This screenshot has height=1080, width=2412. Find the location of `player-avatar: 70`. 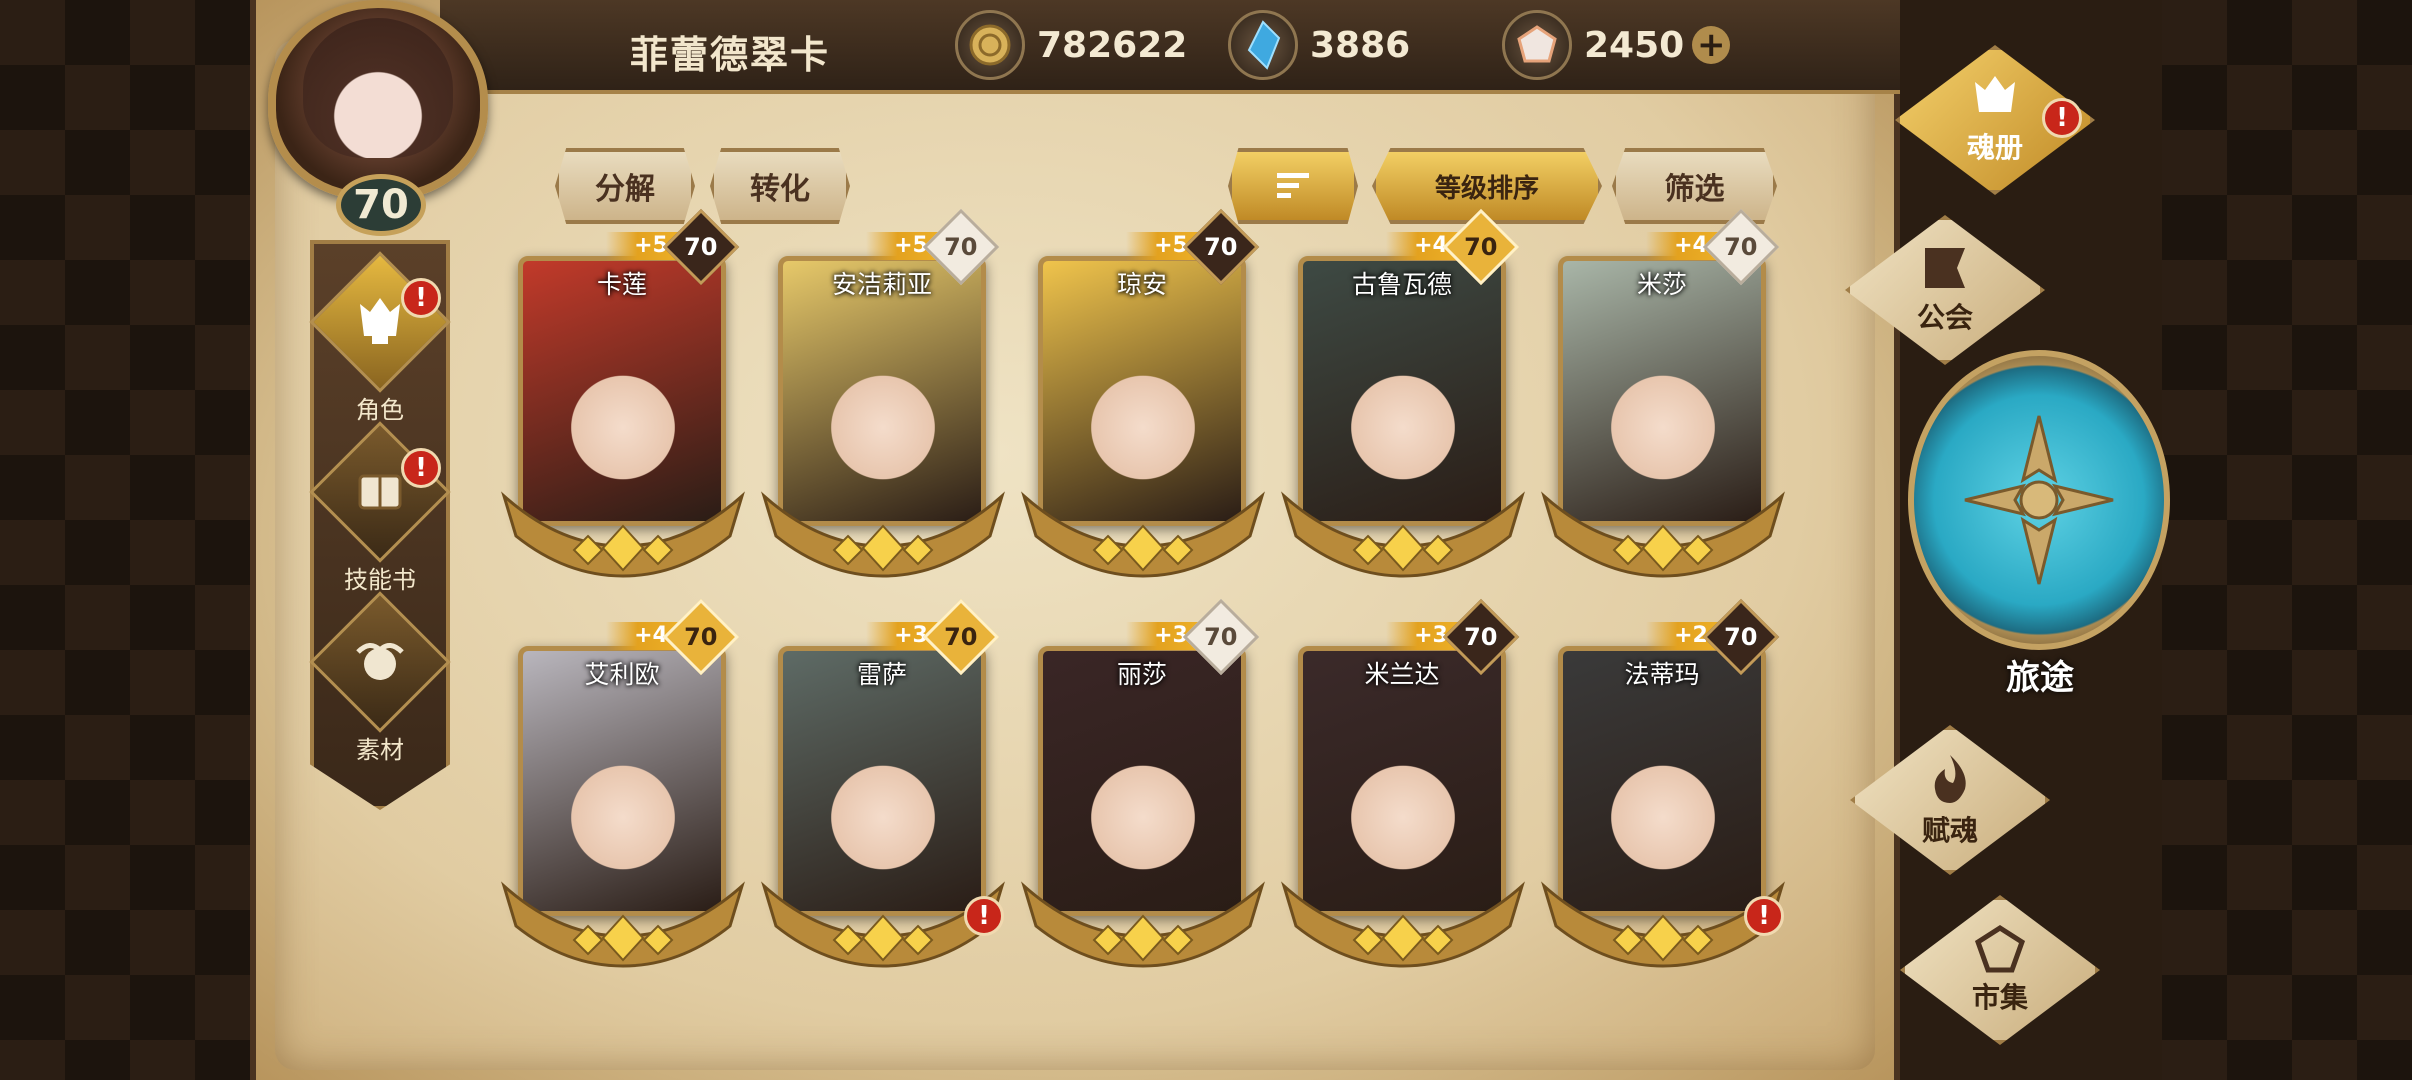

player-avatar: 70 is located at coordinates (383, 120).